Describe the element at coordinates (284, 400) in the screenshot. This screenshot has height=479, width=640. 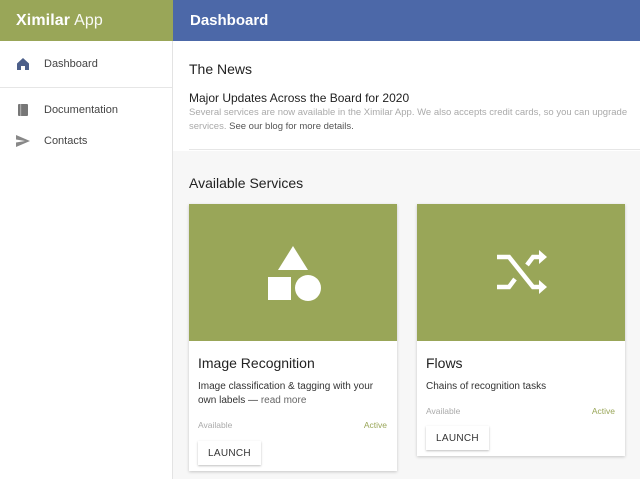
I see `read-more-link: read more` at that location.